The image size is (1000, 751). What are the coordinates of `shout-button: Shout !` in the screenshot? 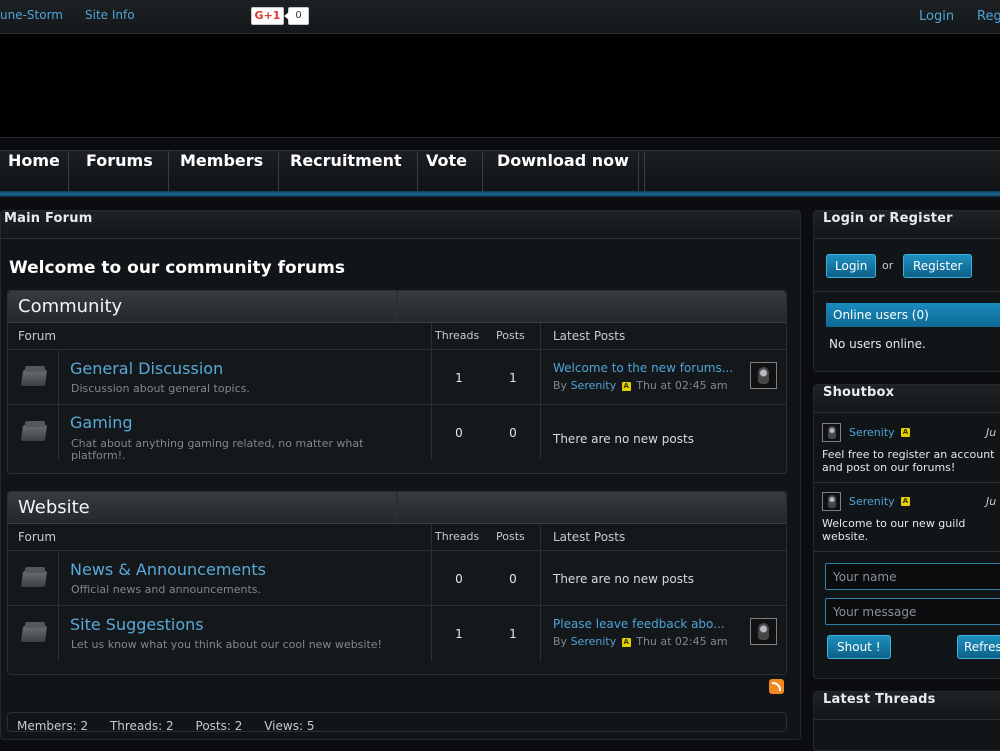 It's located at (859, 647).